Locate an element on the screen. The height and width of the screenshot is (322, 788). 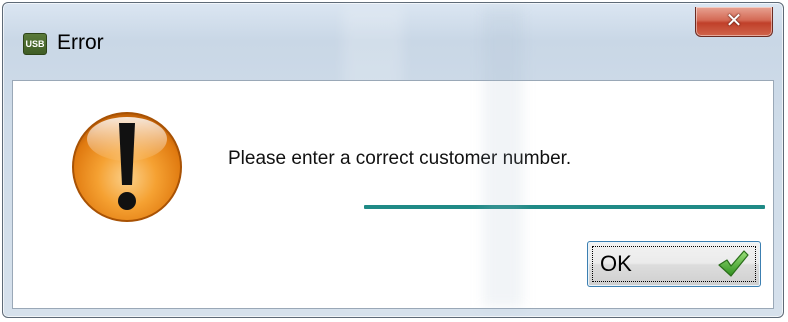
checkmark-icon is located at coordinates (733, 263).